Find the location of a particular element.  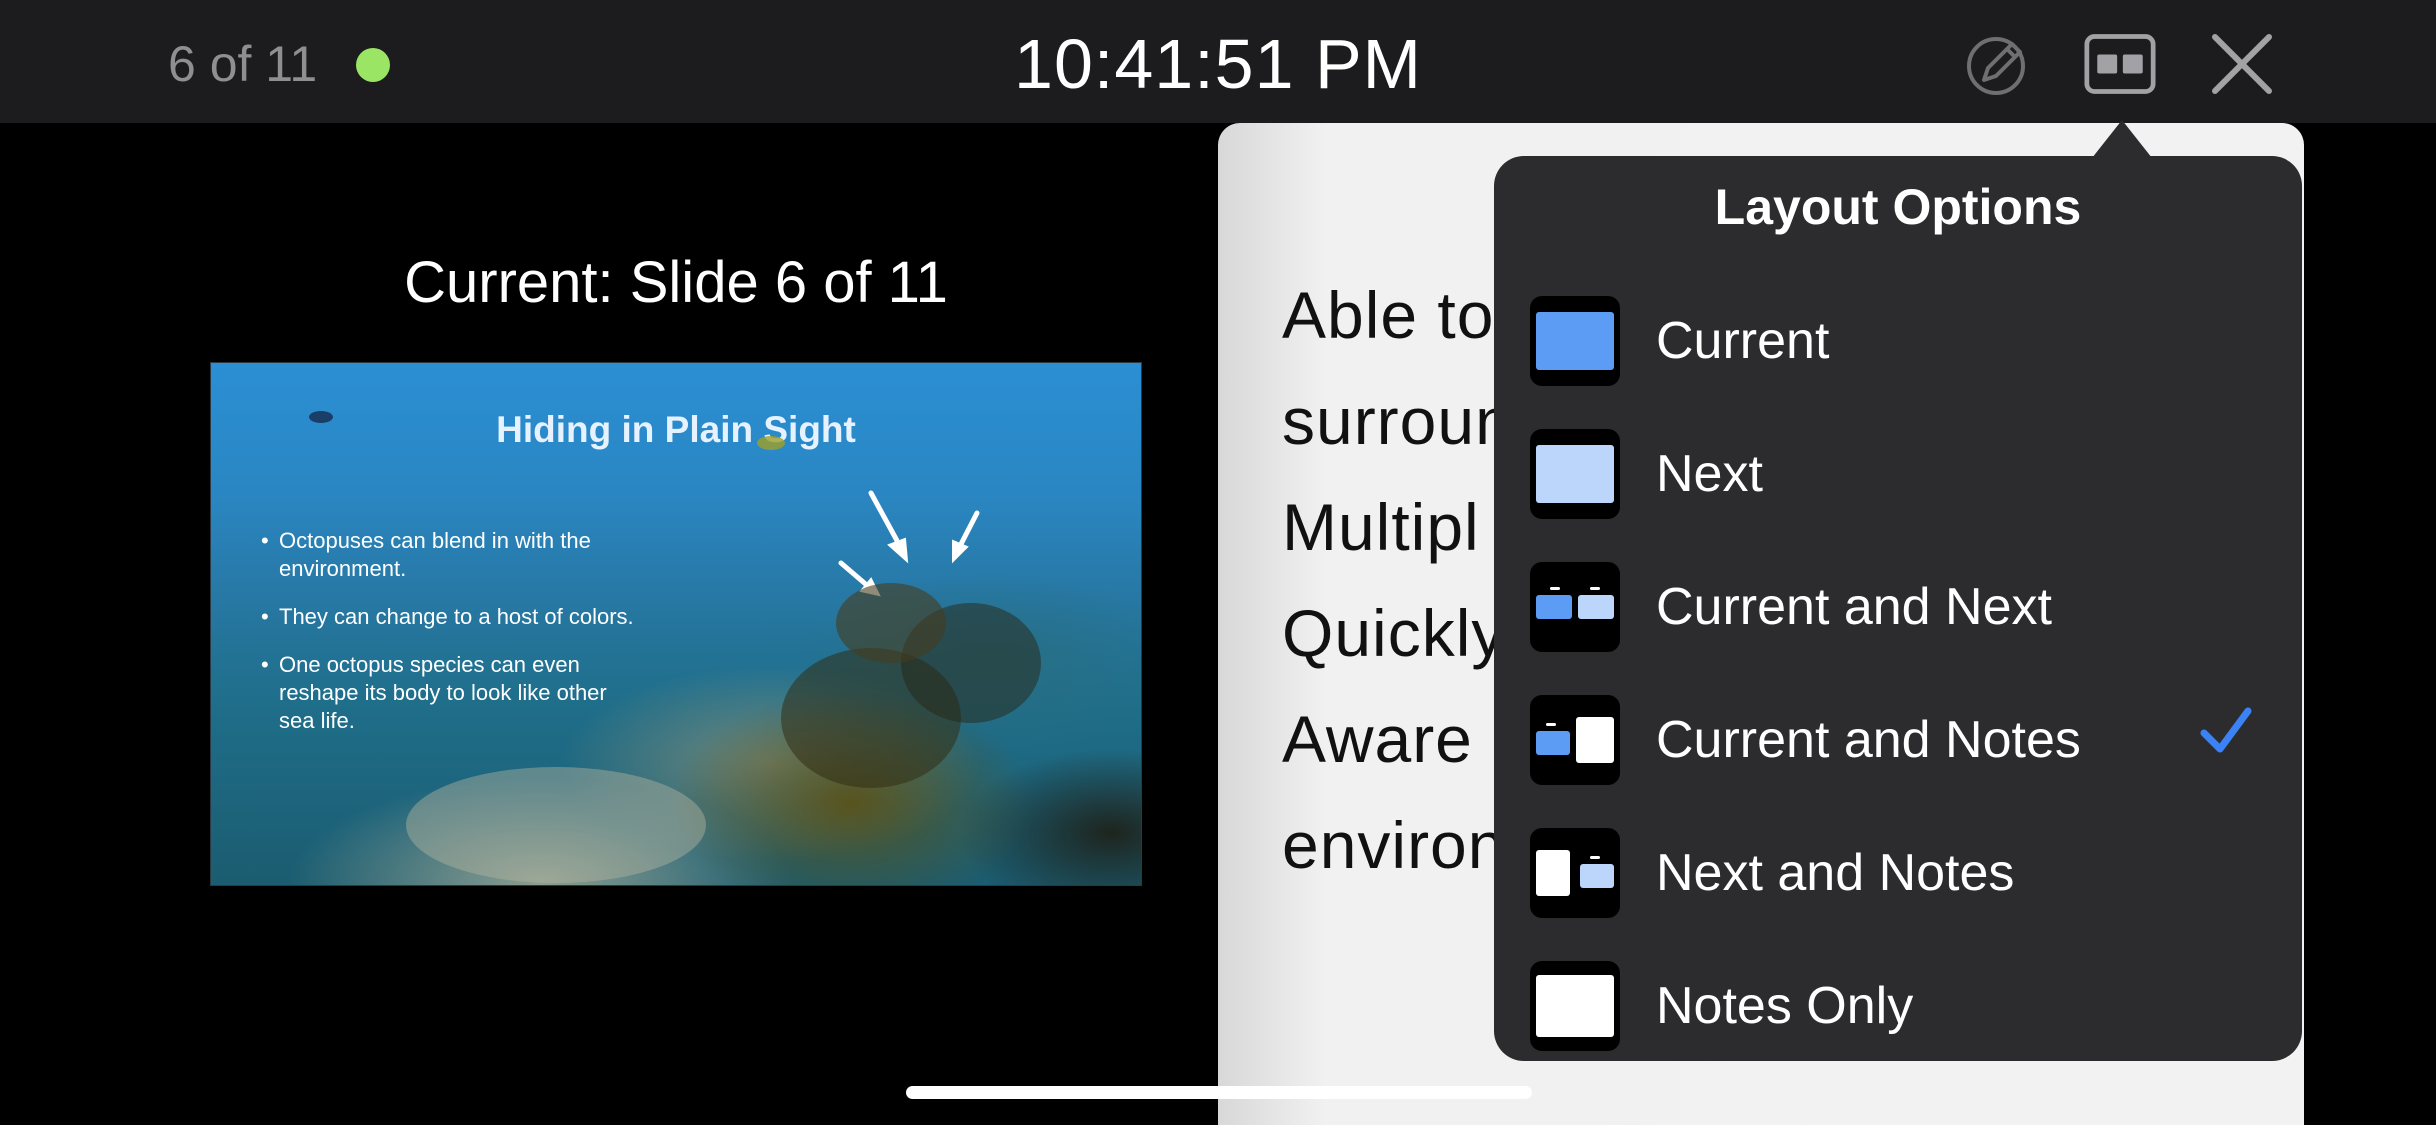

layout-icon is located at coordinates (2120, 64).